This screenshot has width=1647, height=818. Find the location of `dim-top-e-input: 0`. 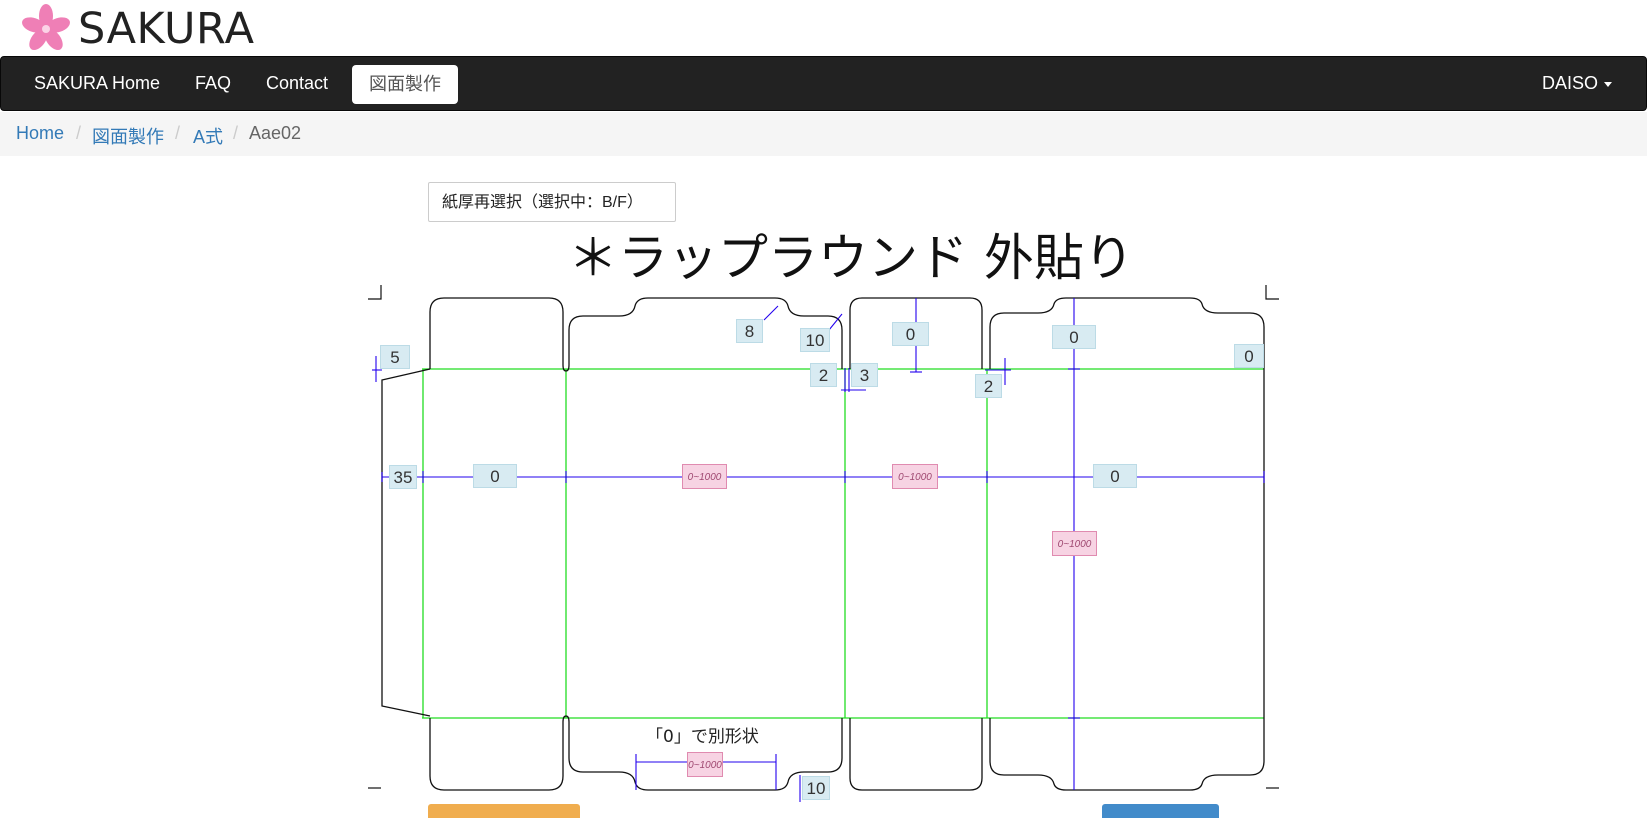

dim-top-e-input: 0 is located at coordinates (1249, 356).